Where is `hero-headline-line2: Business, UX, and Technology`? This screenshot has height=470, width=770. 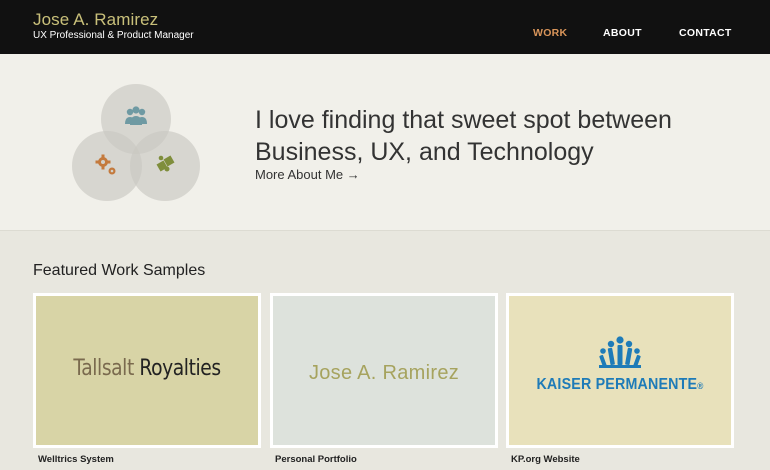 hero-headline-line2: Business, UX, and Technology is located at coordinates (424, 152).